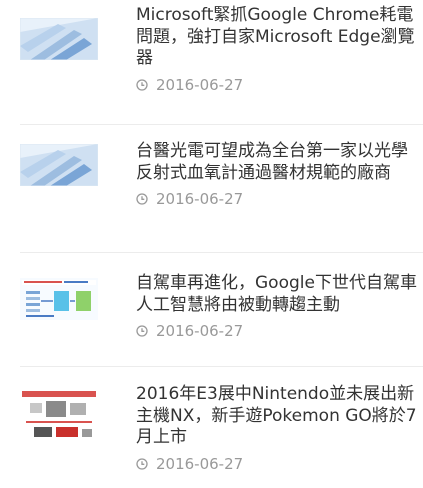  What do you see at coordinates (279, 294) in the screenshot?
I see `article-title: 自駕車再進化，Google下世代自駕車人工智慧將由被動轉趨主動` at bounding box center [279, 294].